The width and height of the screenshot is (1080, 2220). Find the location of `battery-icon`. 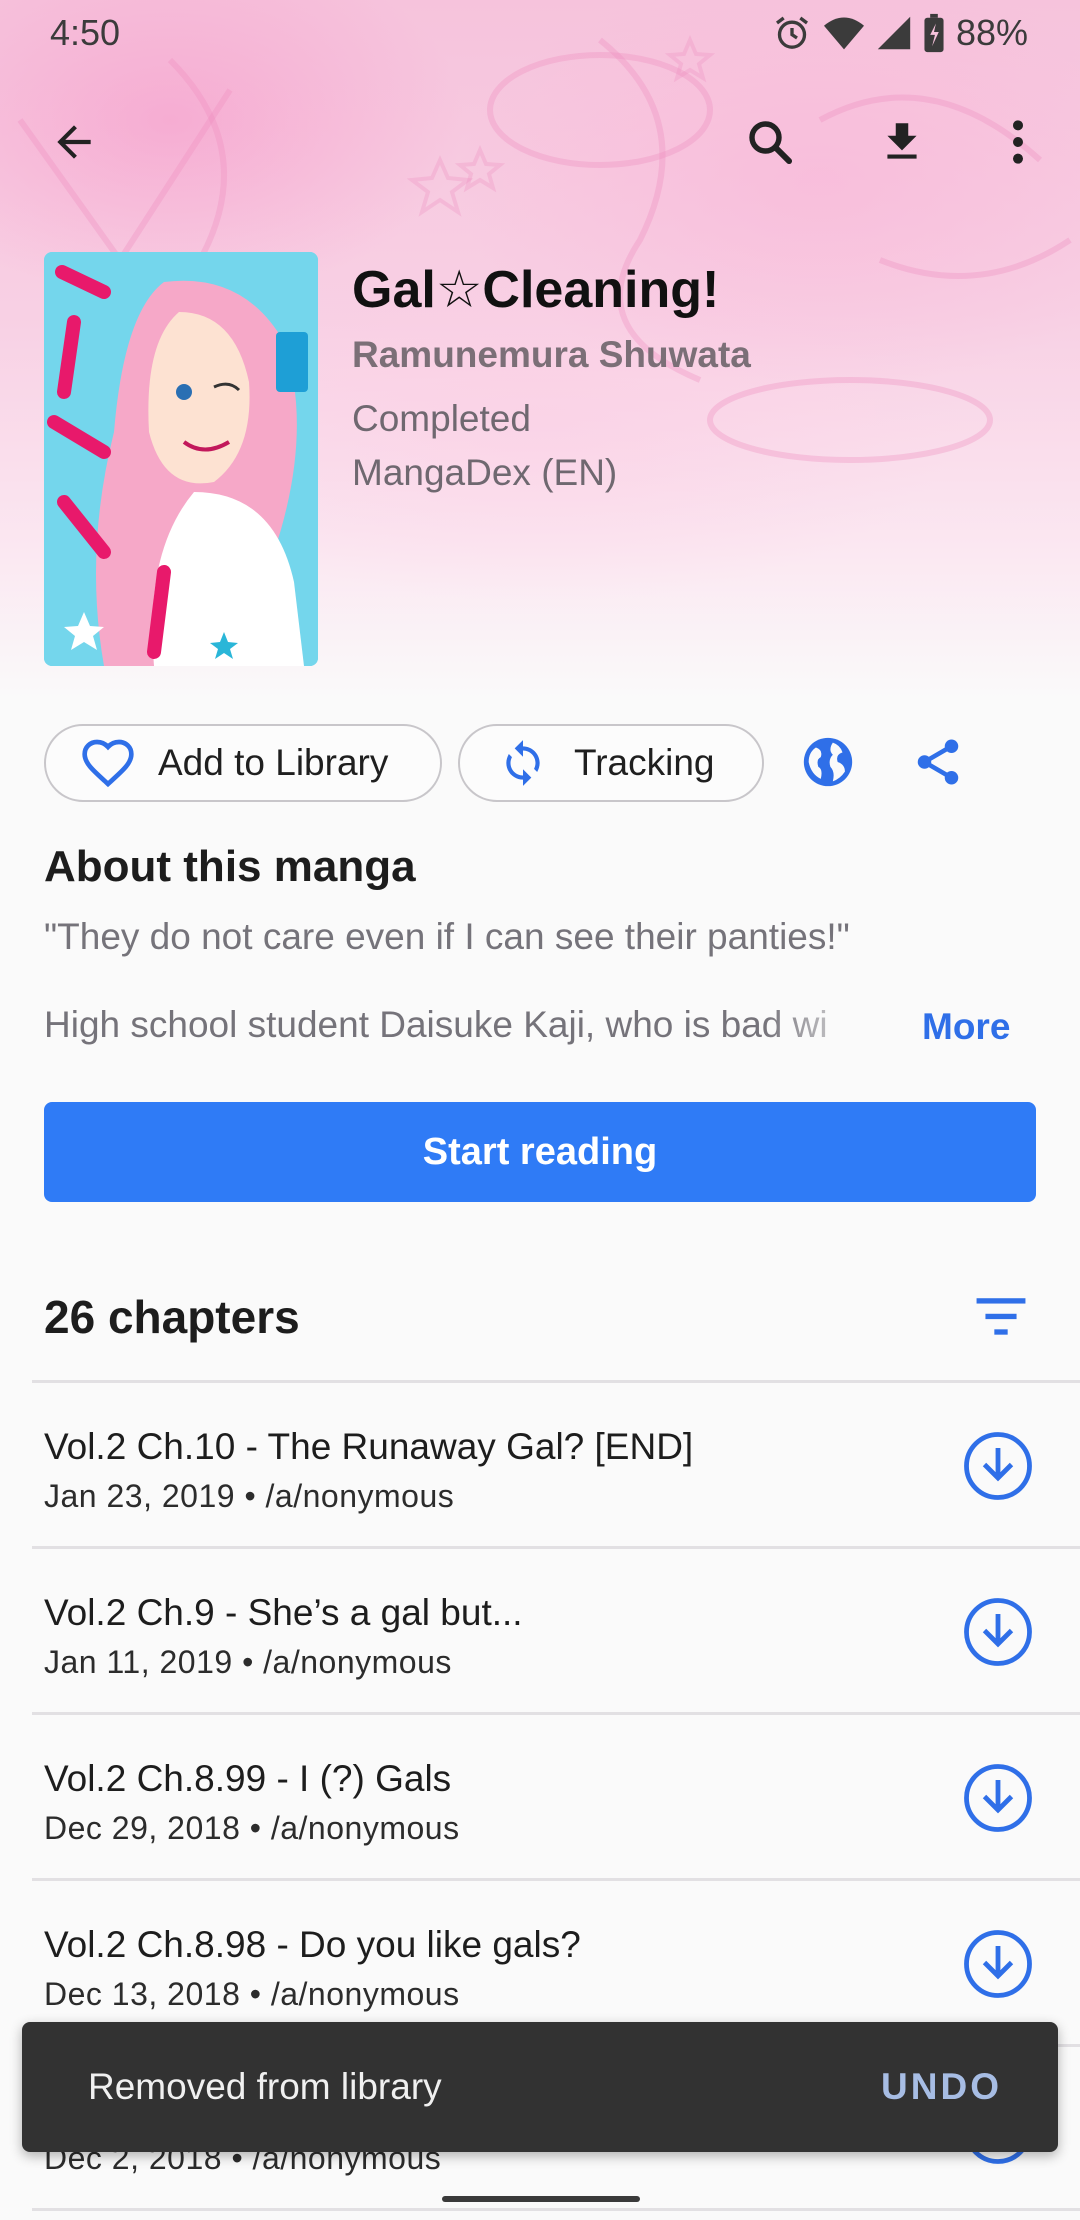

battery-icon is located at coordinates (934, 33).